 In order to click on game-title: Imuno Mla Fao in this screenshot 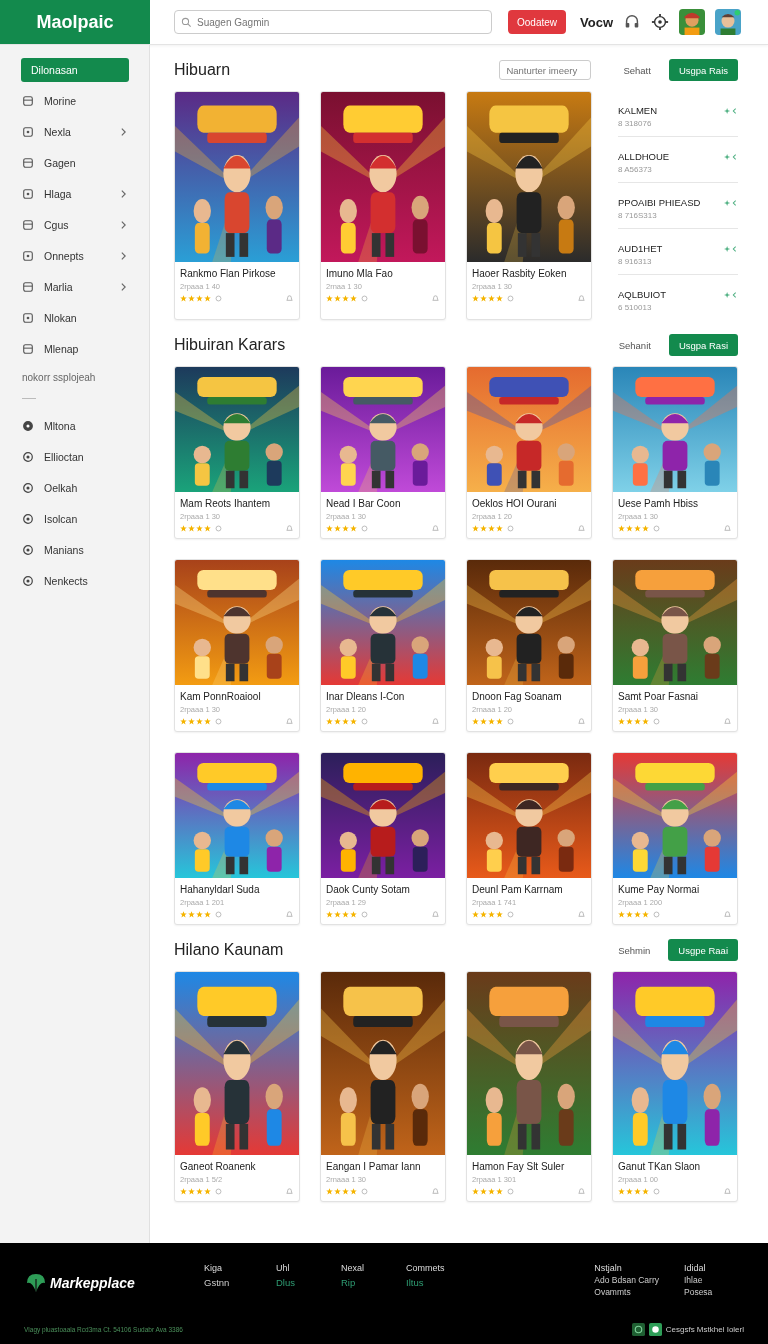, I will do `click(360, 273)`.